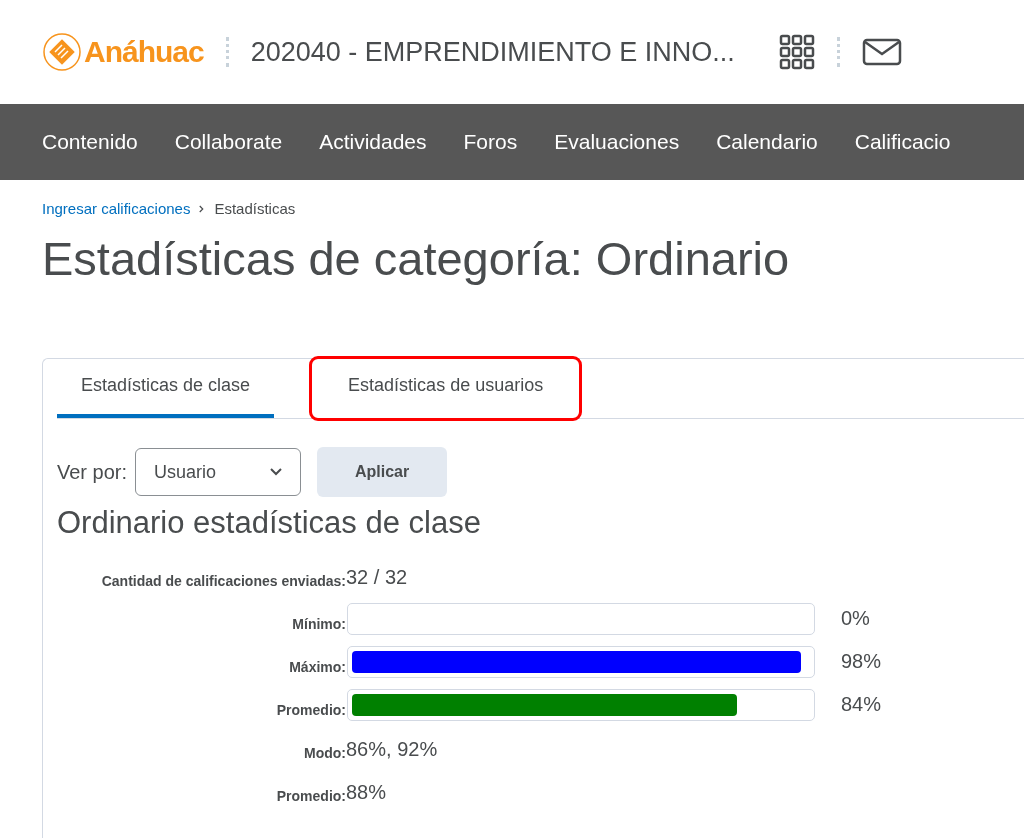 This screenshot has height=838, width=1024. Describe the element at coordinates (617, 142) in the screenshot. I see `nav-link: Evaluaciones` at that location.